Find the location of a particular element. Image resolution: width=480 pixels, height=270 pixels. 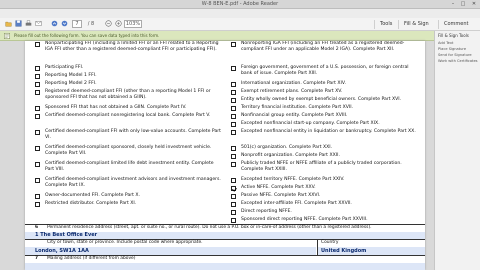

pane-item-certificates: Work with Certificates is located at coordinates (457, 61).